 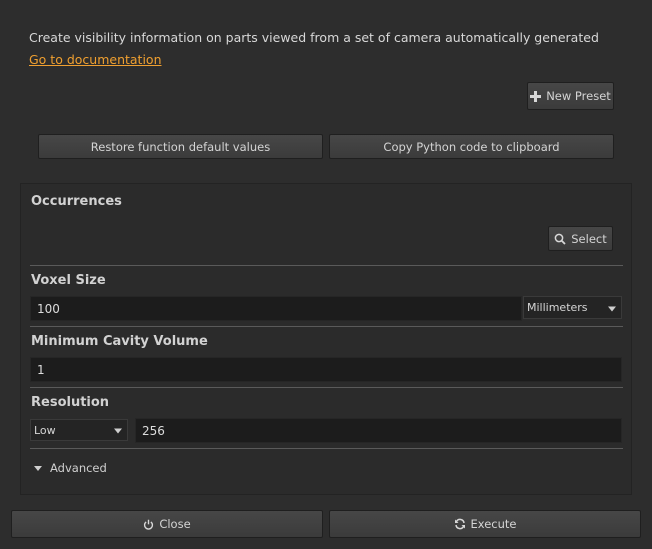 What do you see at coordinates (70, 402) in the screenshot?
I see `resolution-title: Resolution` at bounding box center [70, 402].